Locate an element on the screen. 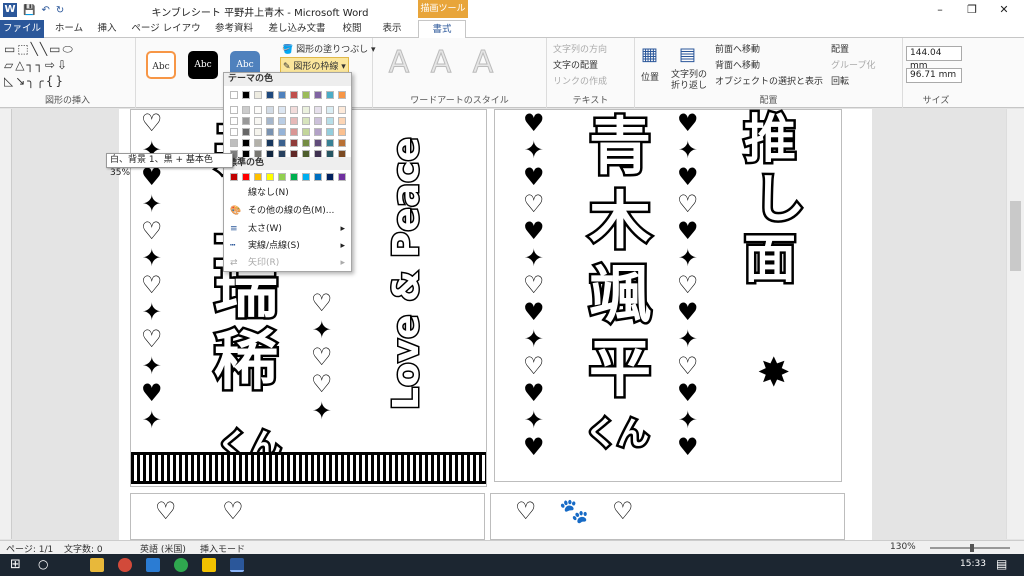 This screenshot has height=576, width=1024. selection-pane-button: オブジェクトの選択と表示 is located at coordinates (769, 80).